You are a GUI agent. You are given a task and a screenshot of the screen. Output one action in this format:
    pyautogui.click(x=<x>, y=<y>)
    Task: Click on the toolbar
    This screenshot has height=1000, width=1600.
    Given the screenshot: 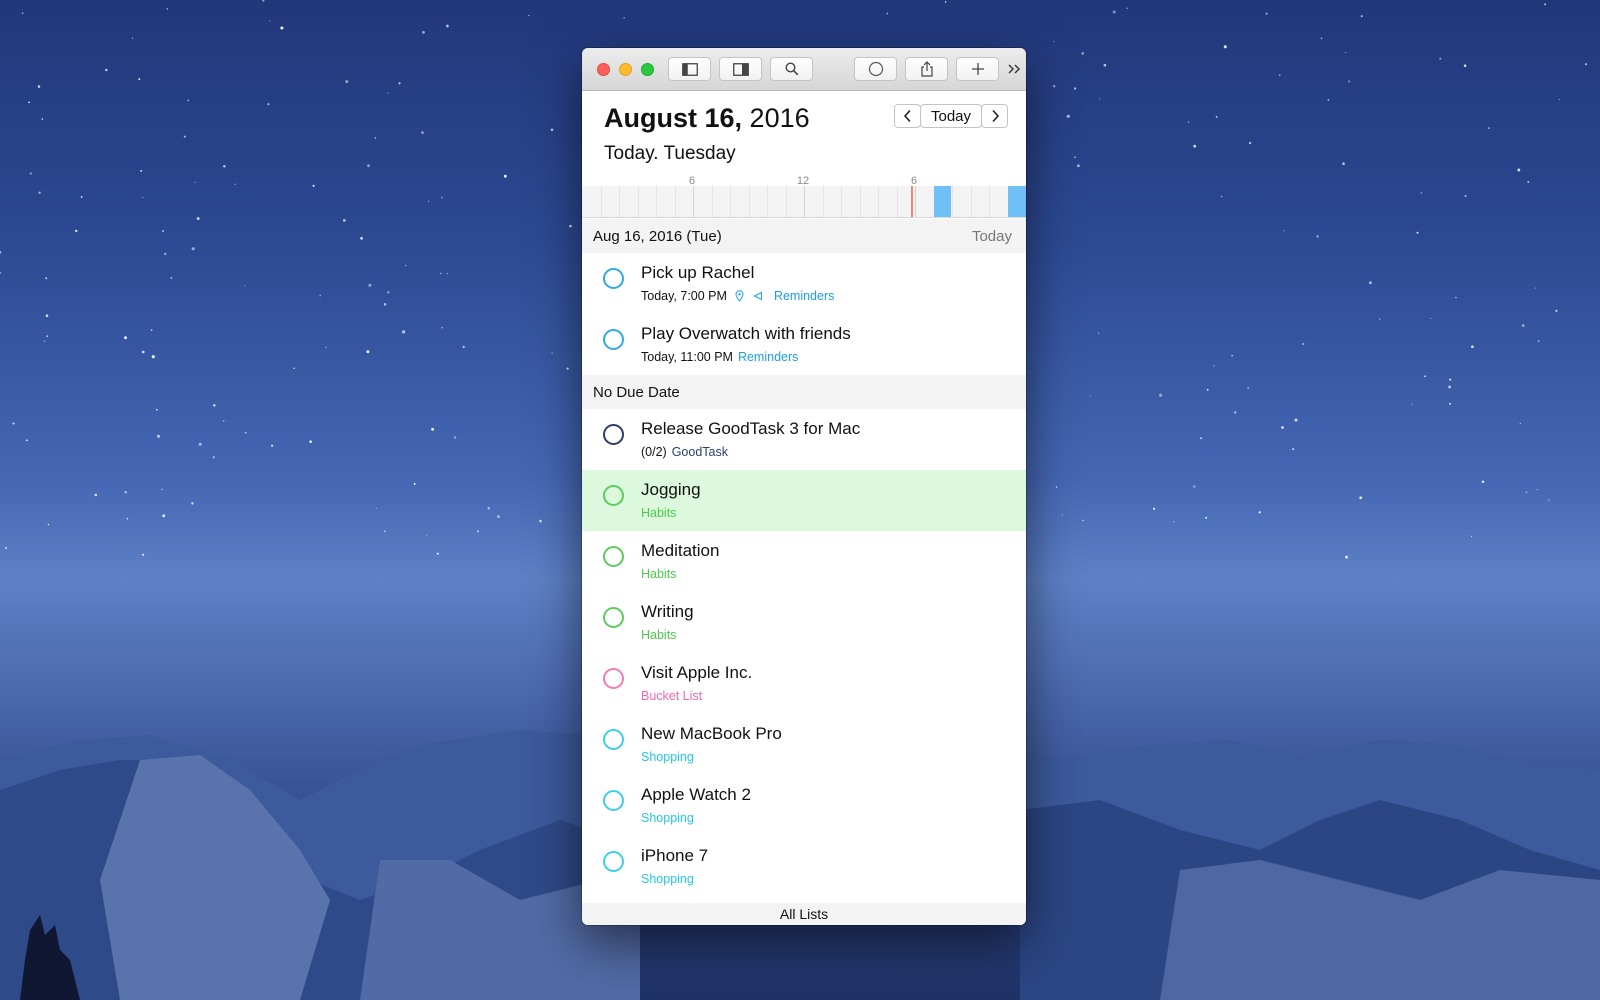 What is the action you would take?
    pyautogui.click(x=804, y=69)
    